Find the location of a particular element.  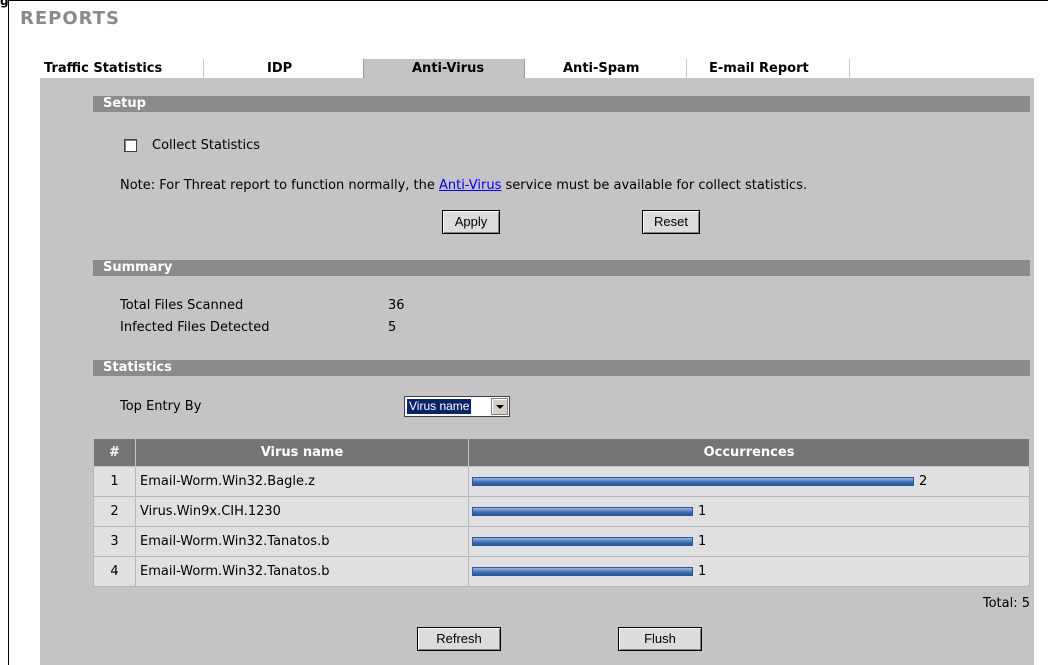

table-row: 1 Email-Worm.Win32.Bagle.z 2 is located at coordinates (561, 481).